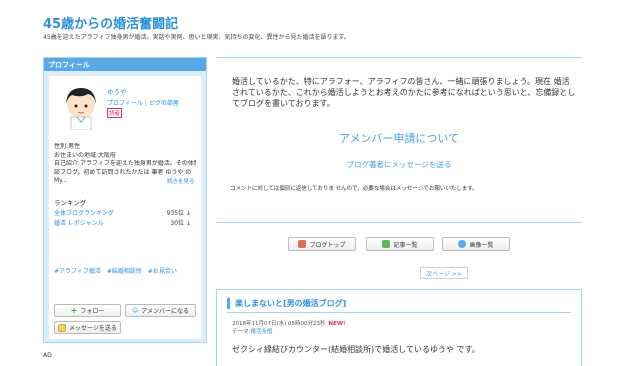 Image resolution: width=640 pixels, height=366 pixels. I want to click on amember-button: ☺ アメンバーになる, so click(160, 310).